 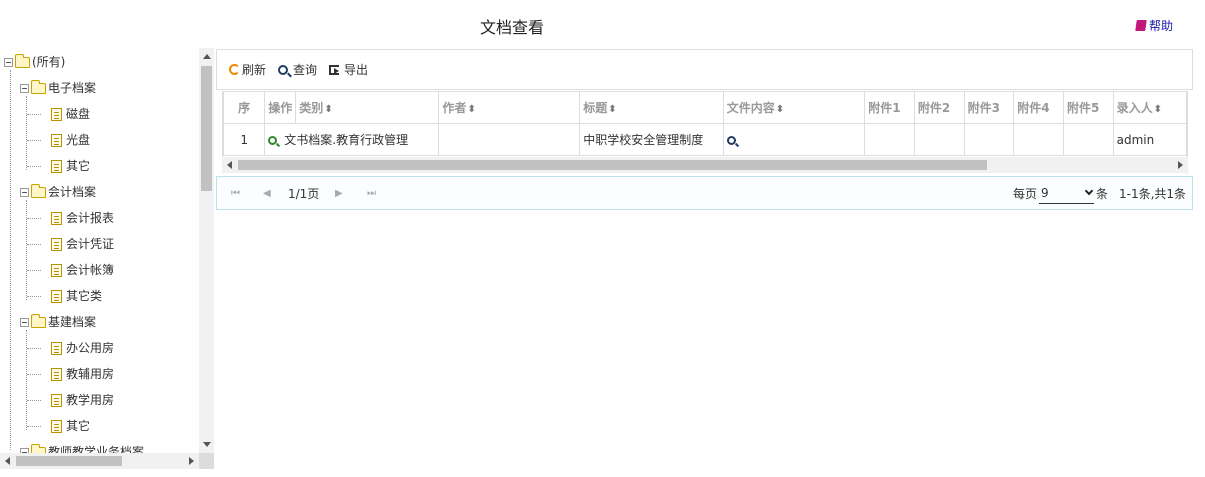 What do you see at coordinates (889, 139) in the screenshot?
I see `cell-attachment1` at bounding box center [889, 139].